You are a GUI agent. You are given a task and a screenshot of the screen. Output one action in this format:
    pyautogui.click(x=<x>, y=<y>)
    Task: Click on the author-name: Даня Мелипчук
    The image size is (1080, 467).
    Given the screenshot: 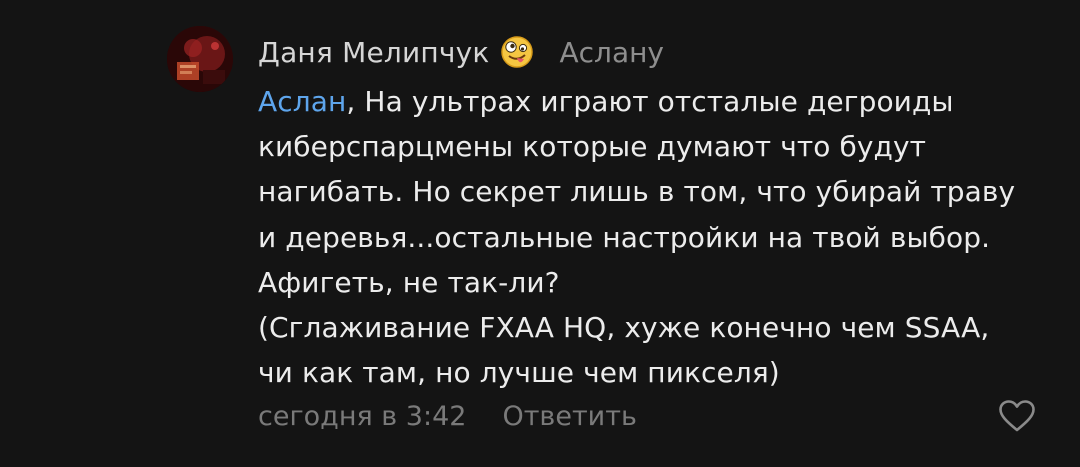 What is the action you would take?
    pyautogui.click(x=374, y=52)
    